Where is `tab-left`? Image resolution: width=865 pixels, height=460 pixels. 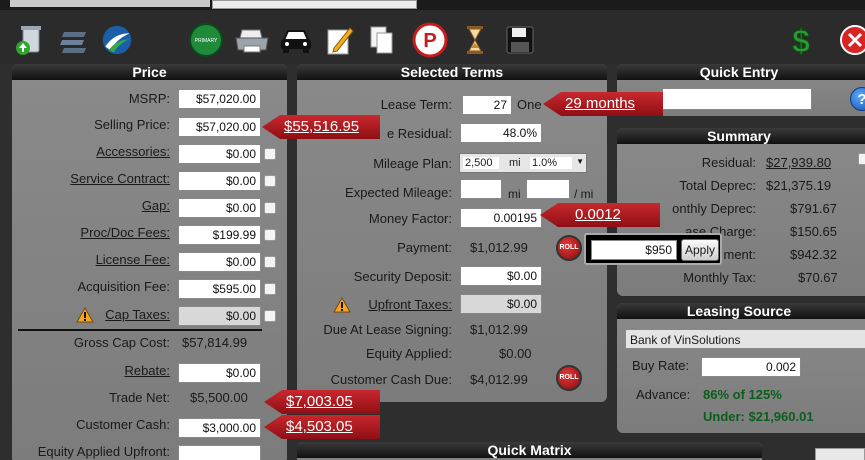
tab-left is located at coordinates (110, 3).